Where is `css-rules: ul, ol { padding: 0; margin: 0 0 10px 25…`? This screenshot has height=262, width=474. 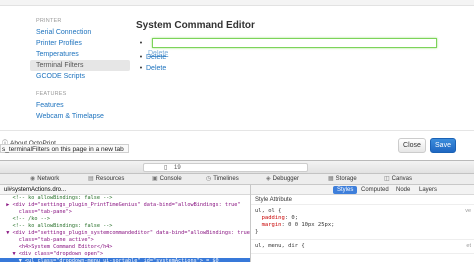
css-rules: ul, ol { padding: 0; margin: 0 0 10px 25… is located at coordinates (362, 229).